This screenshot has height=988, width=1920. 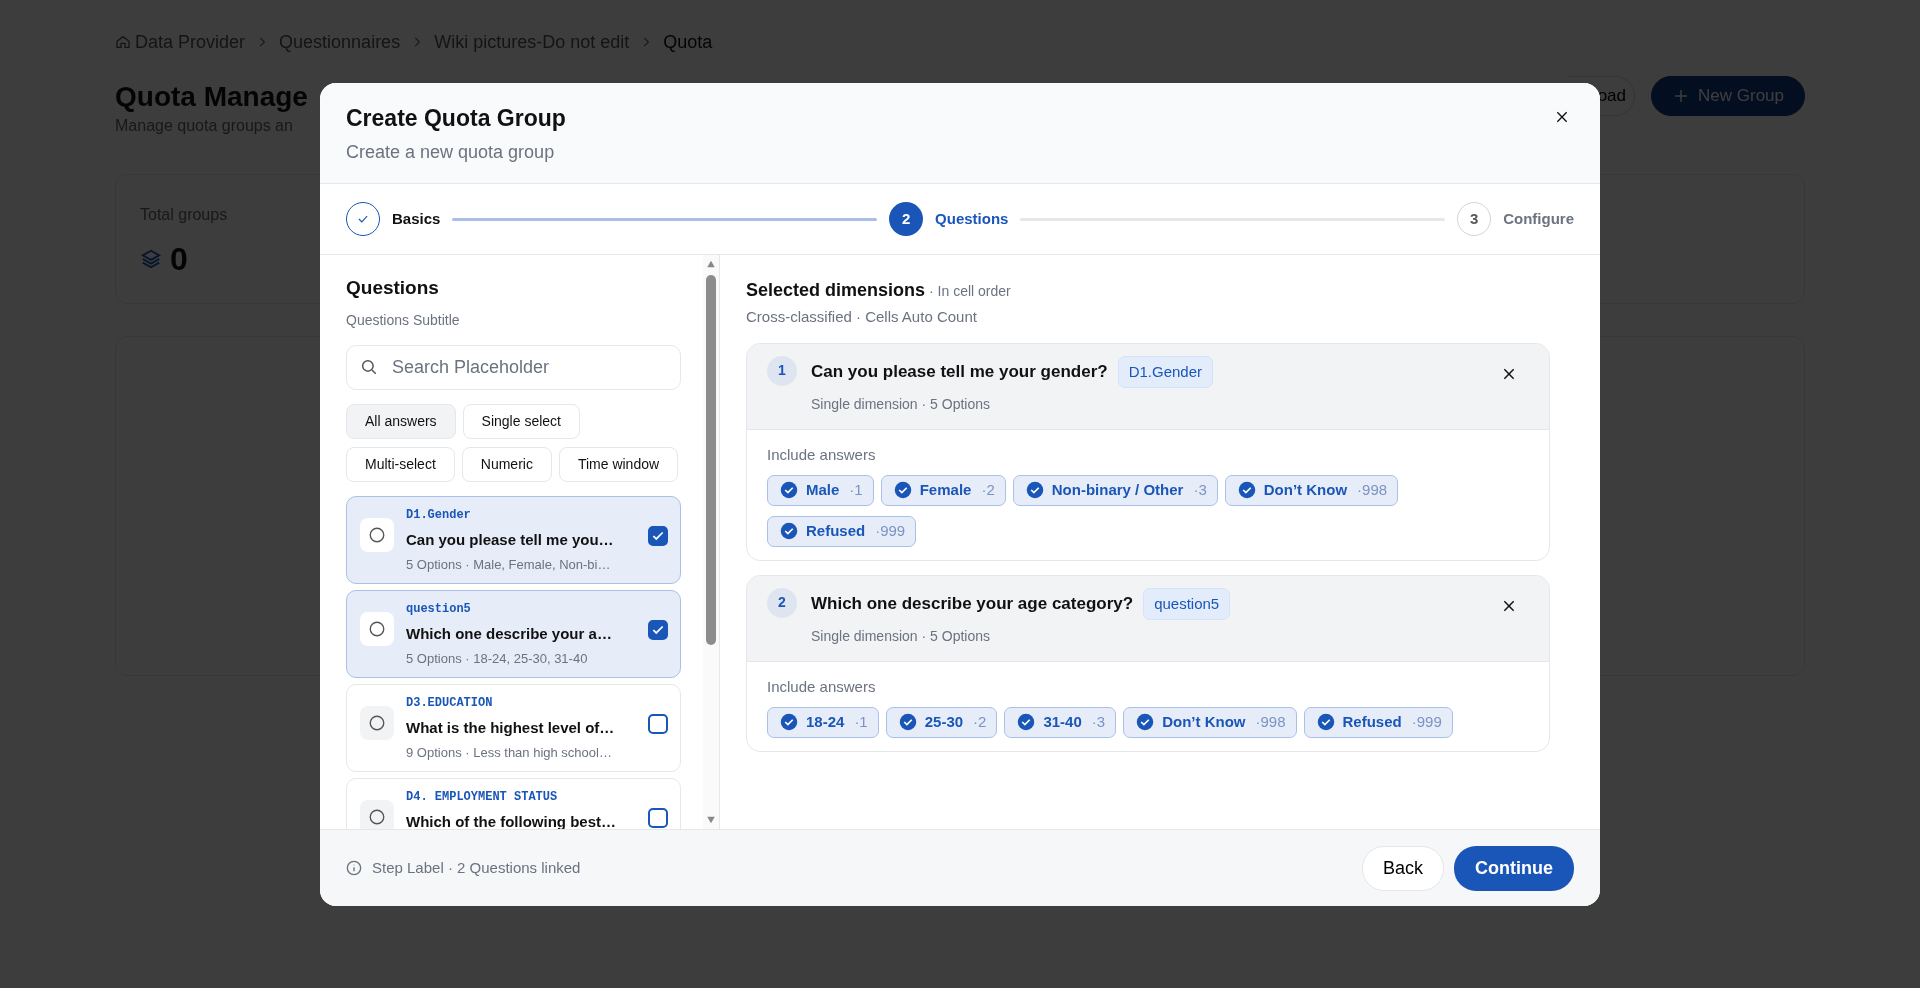 I want to click on footer-status: Step Label · 2 Questions linked, so click(x=476, y=867).